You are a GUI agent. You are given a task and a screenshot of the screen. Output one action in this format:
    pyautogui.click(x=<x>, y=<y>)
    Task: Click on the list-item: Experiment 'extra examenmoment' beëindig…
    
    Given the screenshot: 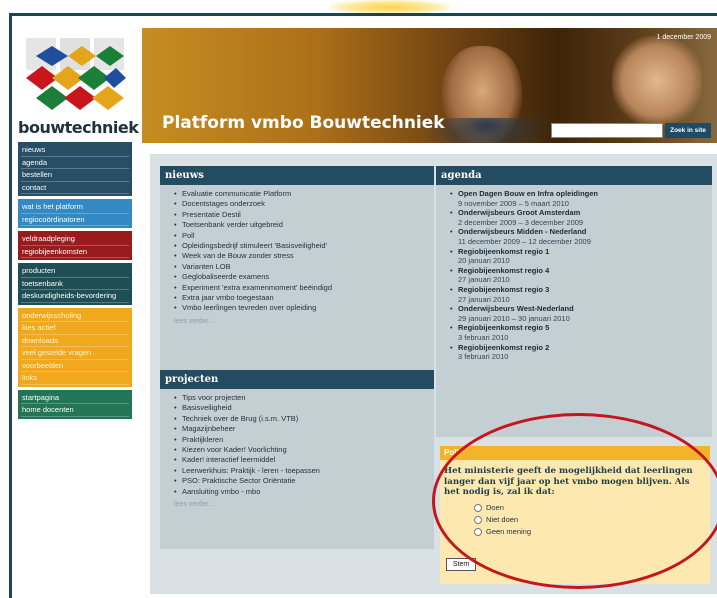 What is the action you would take?
    pyautogui.click(x=300, y=288)
    